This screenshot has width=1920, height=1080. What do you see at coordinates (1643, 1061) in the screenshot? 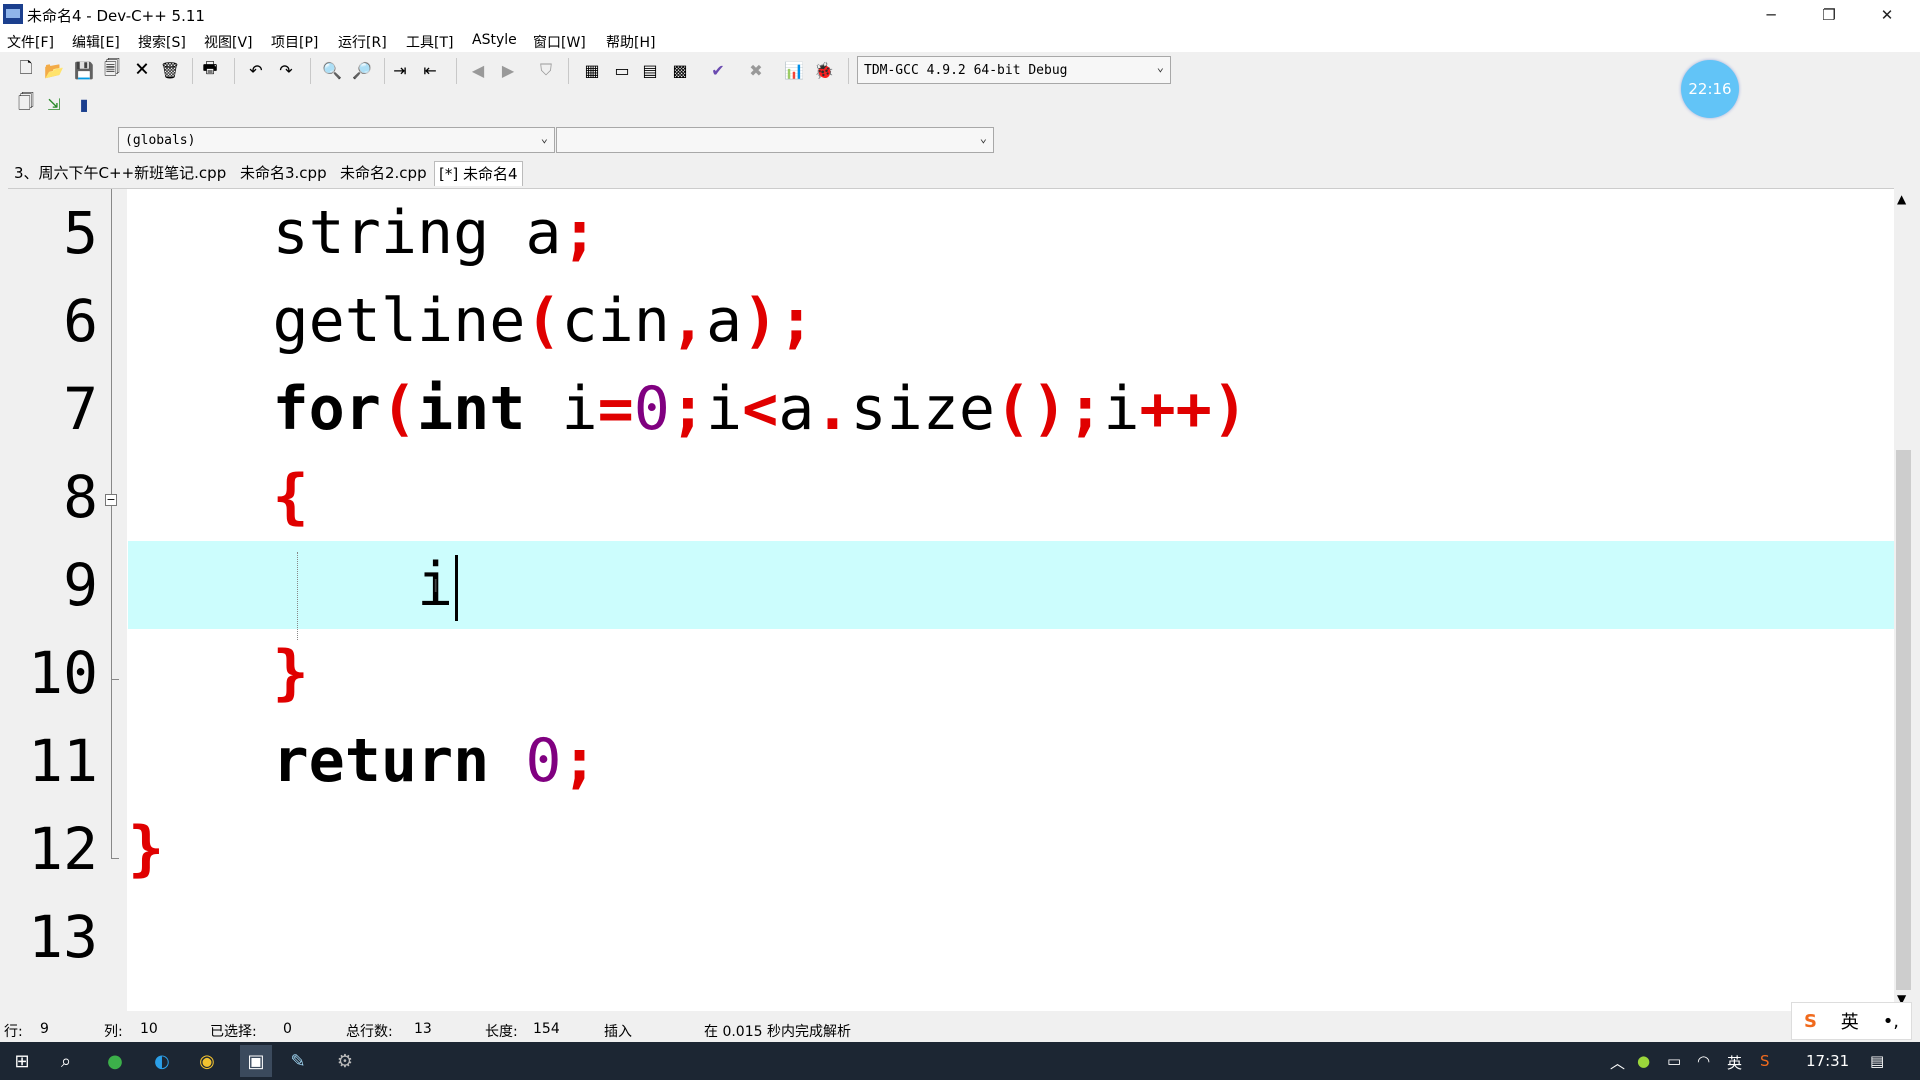
I see `tray-app-icon: ●` at bounding box center [1643, 1061].